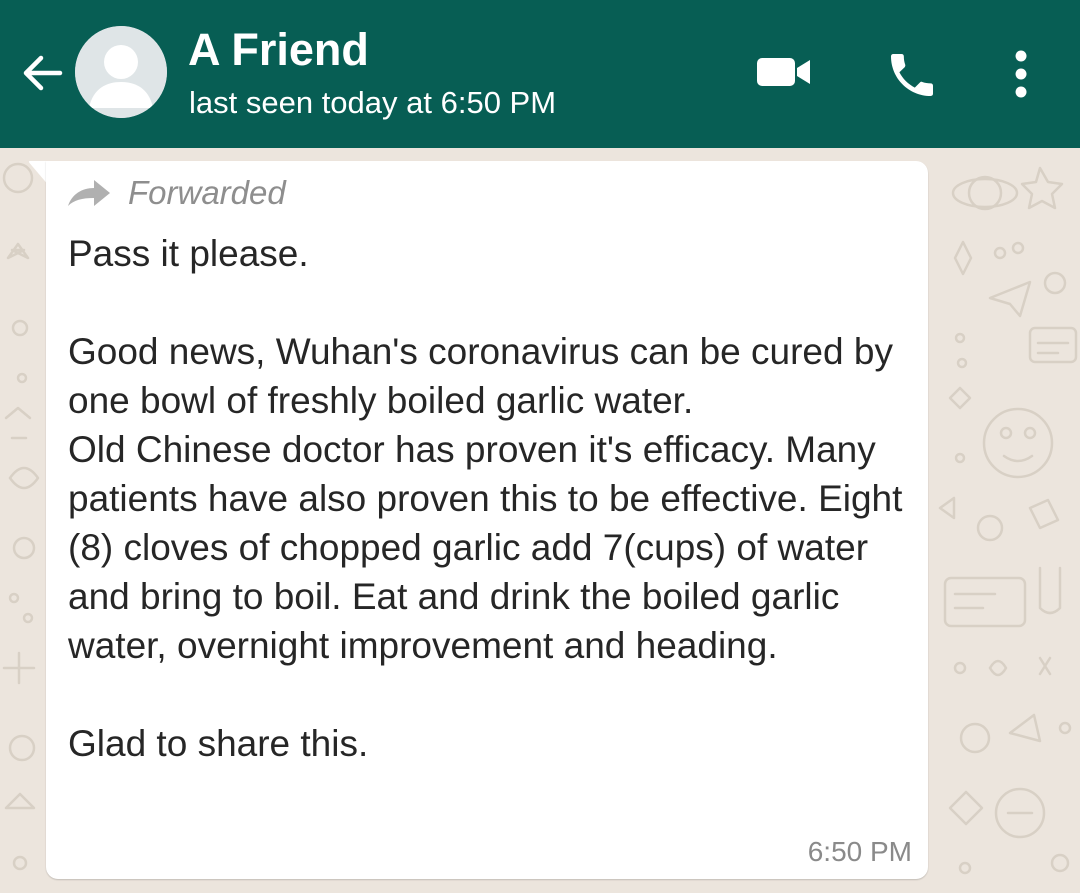  What do you see at coordinates (859, 851) in the screenshot?
I see `message-timestamp: 6:50 PM` at bounding box center [859, 851].